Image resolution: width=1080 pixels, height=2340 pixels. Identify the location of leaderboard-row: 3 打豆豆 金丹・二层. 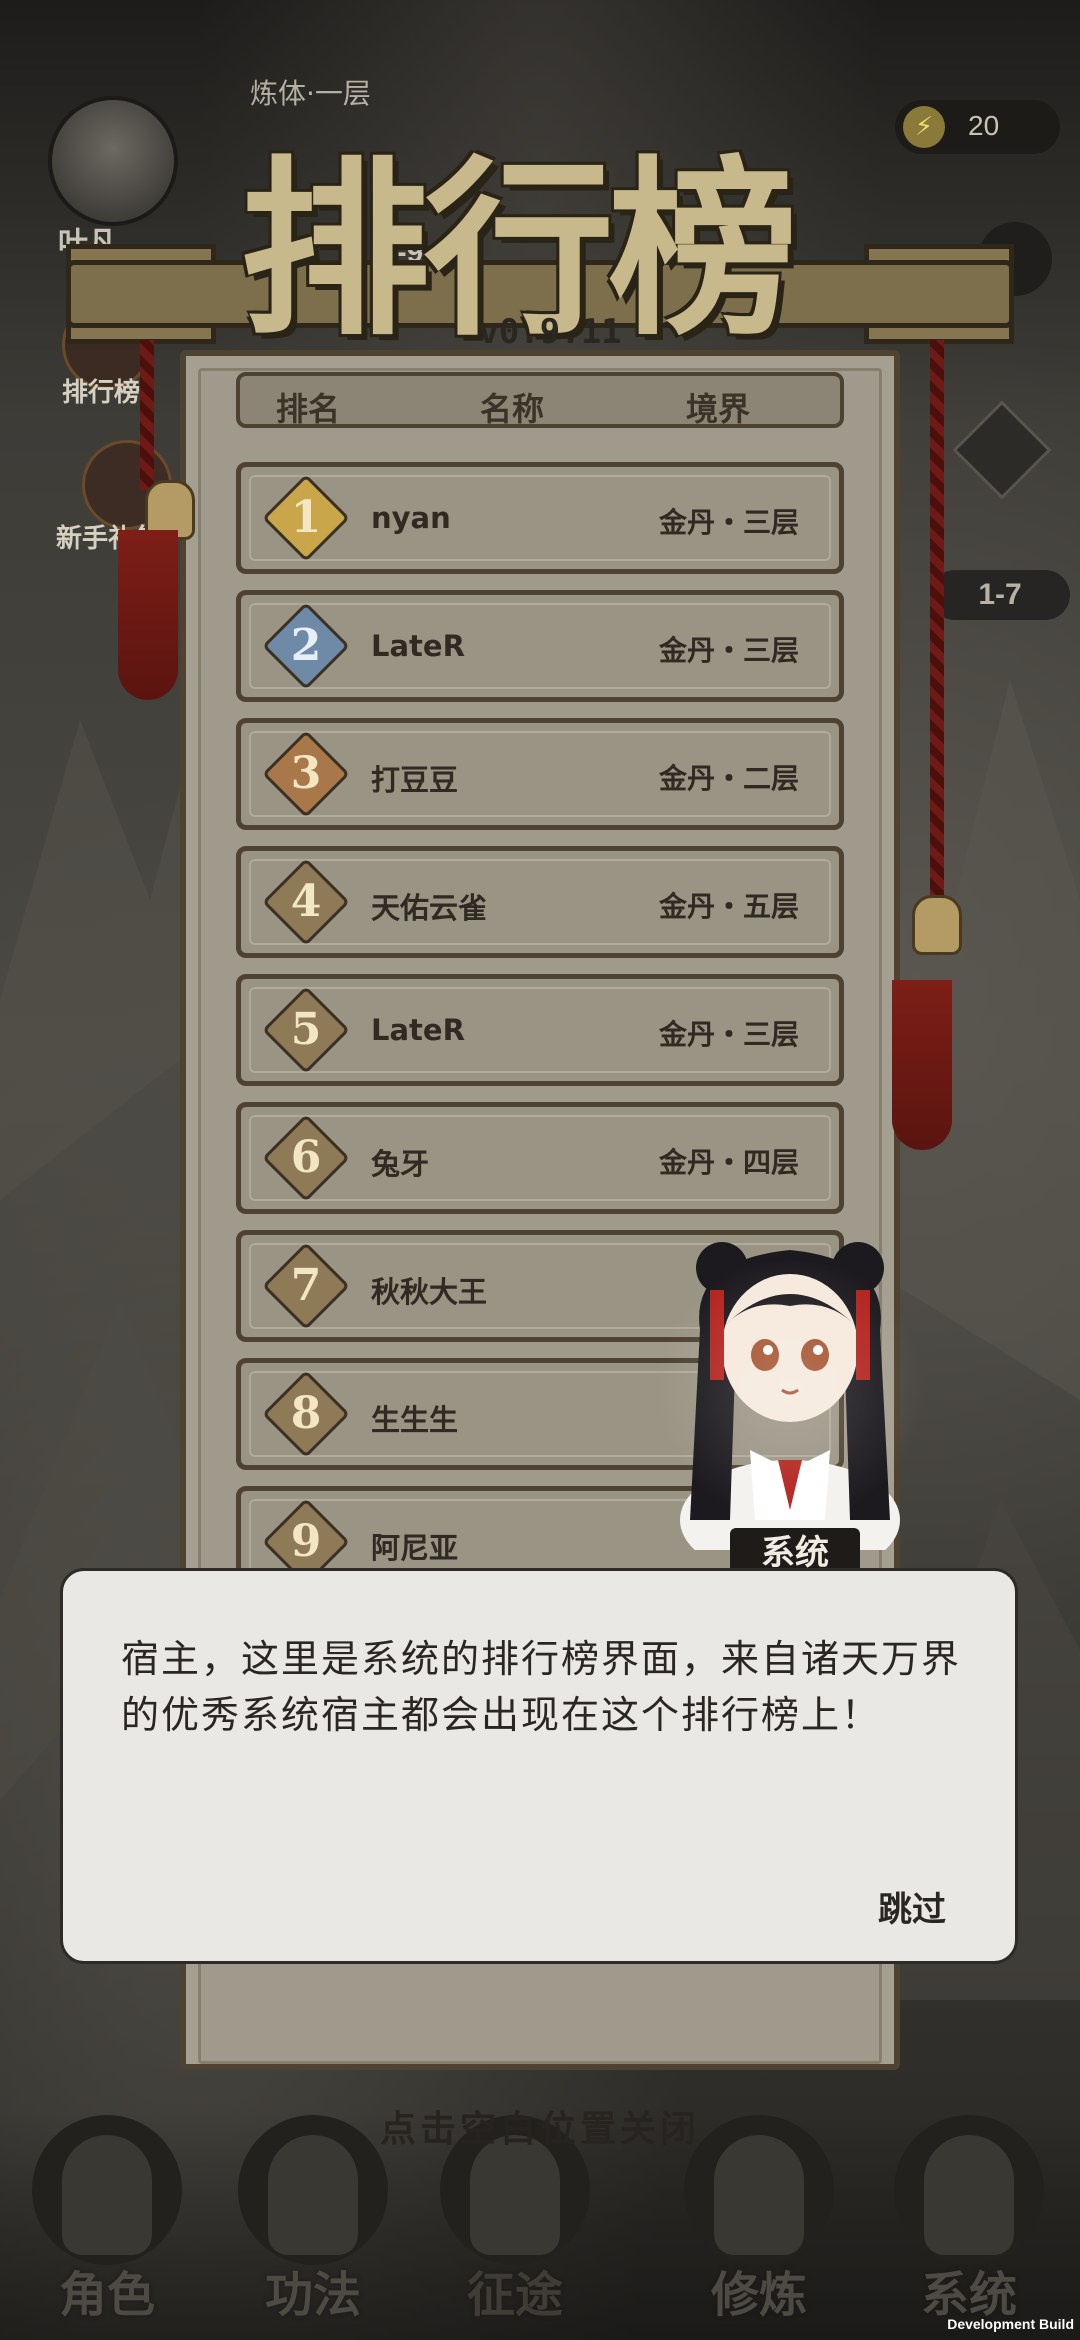
(540, 774).